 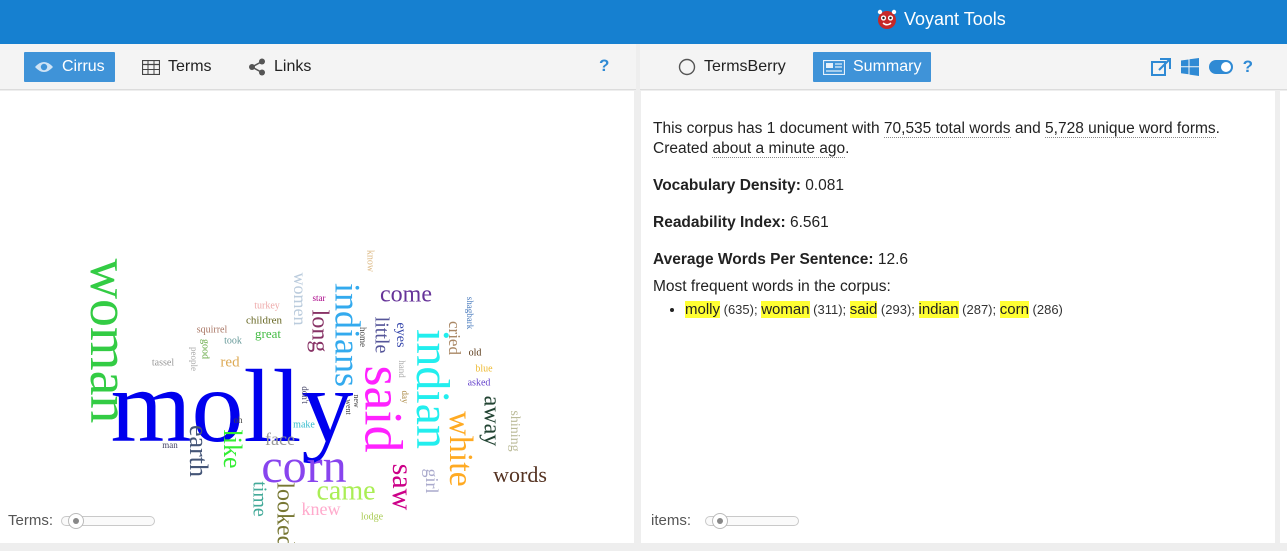 I want to click on cloud-word-face: face, so click(x=280, y=439).